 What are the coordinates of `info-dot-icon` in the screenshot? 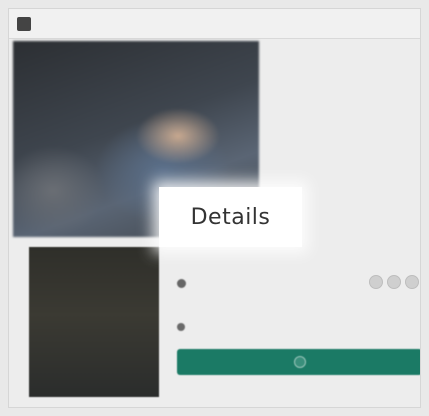 It's located at (181, 327).